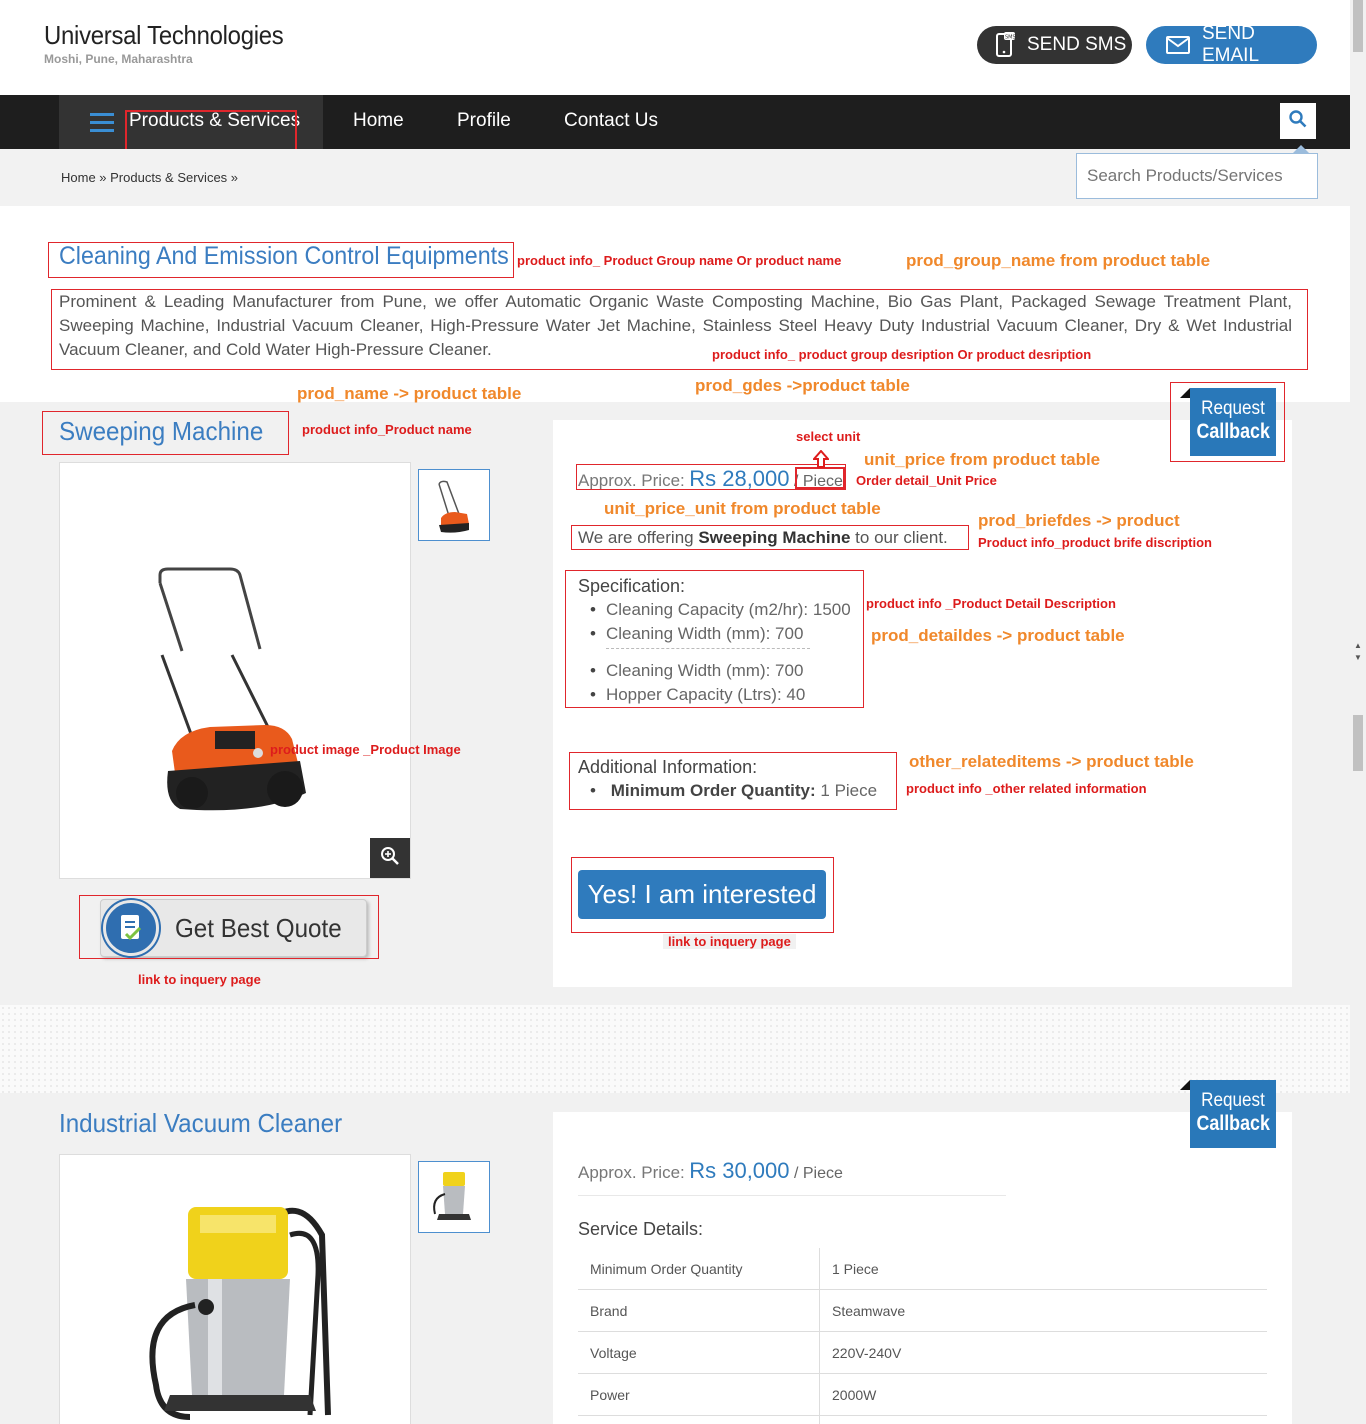  What do you see at coordinates (729, 941) in the screenshot?
I see `annotation-inquiry-link-2: link to inquery page` at bounding box center [729, 941].